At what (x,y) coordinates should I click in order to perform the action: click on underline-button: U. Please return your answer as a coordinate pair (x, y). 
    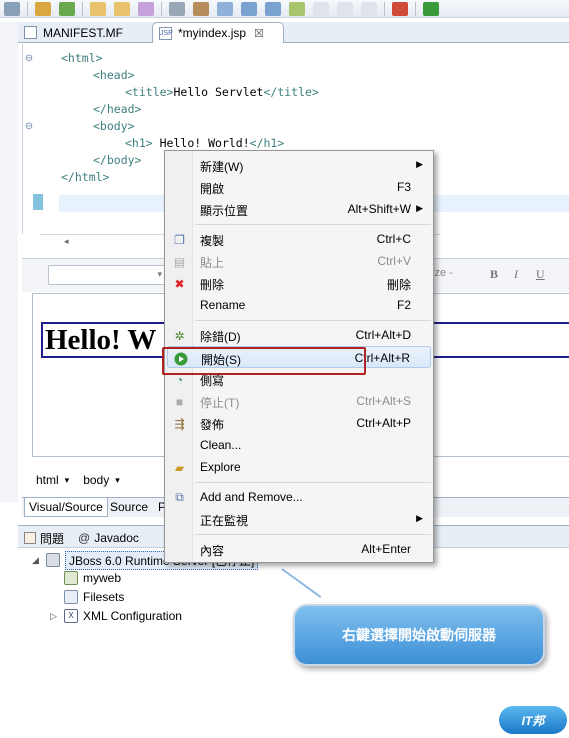
    Looking at the image, I should click on (540, 274).